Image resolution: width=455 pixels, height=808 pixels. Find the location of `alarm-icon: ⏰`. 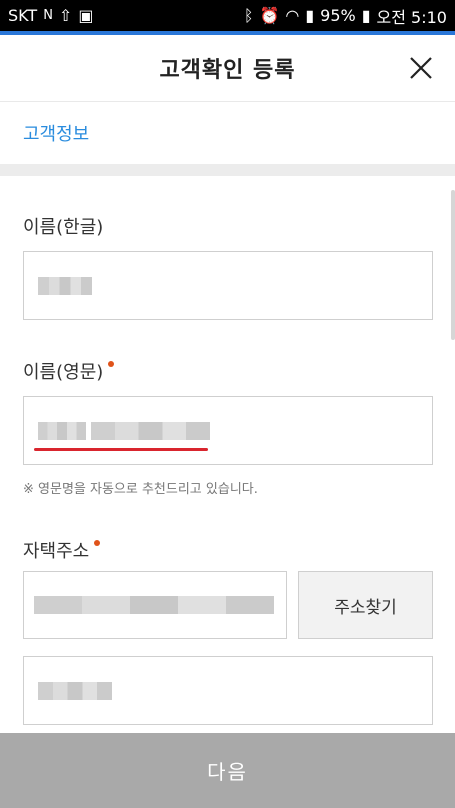

alarm-icon: ⏰ is located at coordinates (269, 15).